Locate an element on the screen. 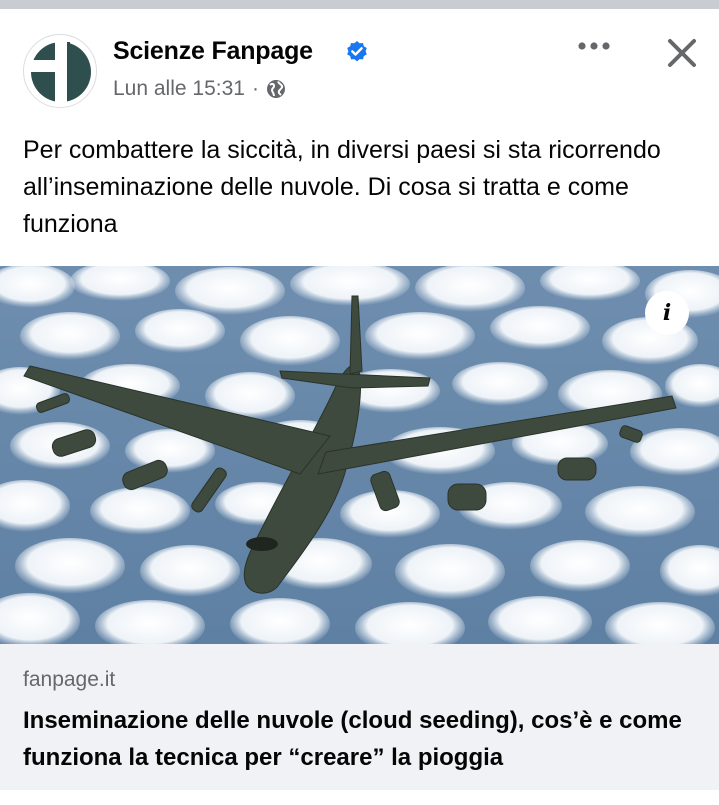  close-icon is located at coordinates (682, 53).